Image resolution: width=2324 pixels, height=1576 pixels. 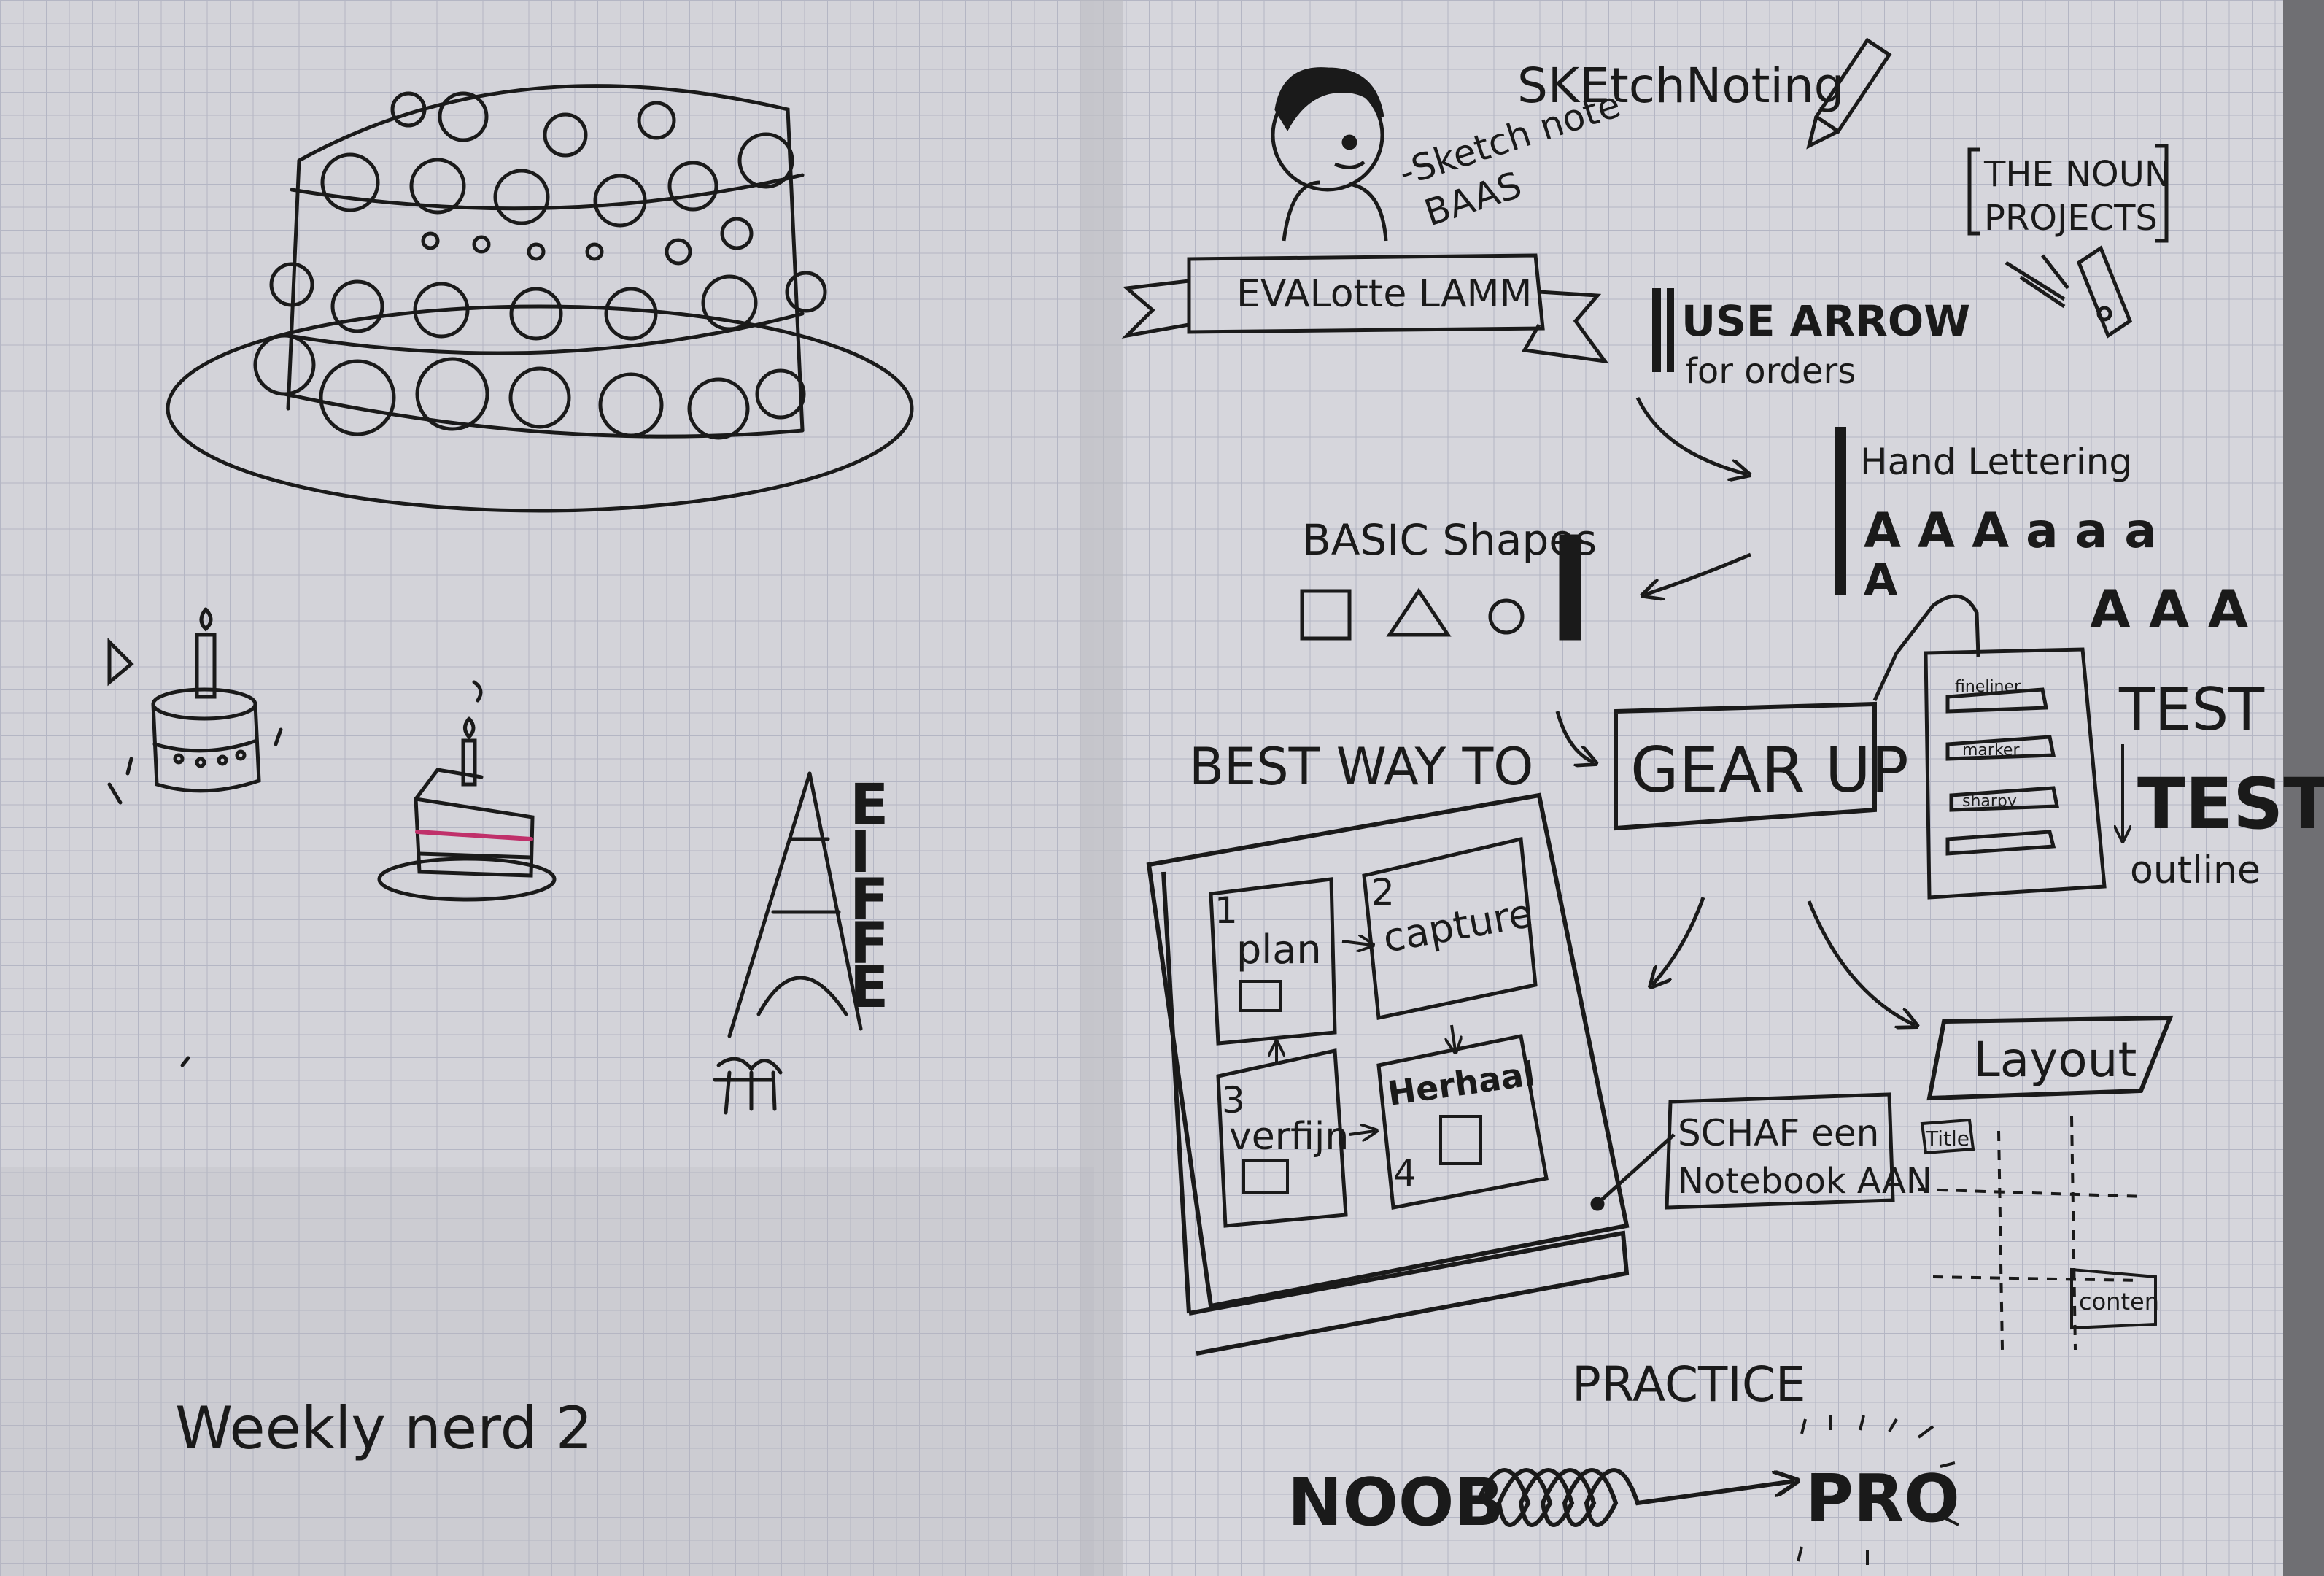 What do you see at coordinates (2191, 709) in the screenshot?
I see `test-label-1: TEST` at bounding box center [2191, 709].